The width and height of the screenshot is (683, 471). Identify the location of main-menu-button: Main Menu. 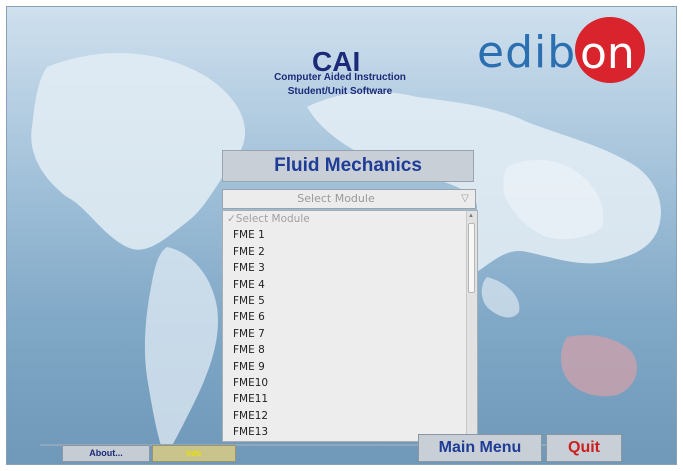
(480, 448).